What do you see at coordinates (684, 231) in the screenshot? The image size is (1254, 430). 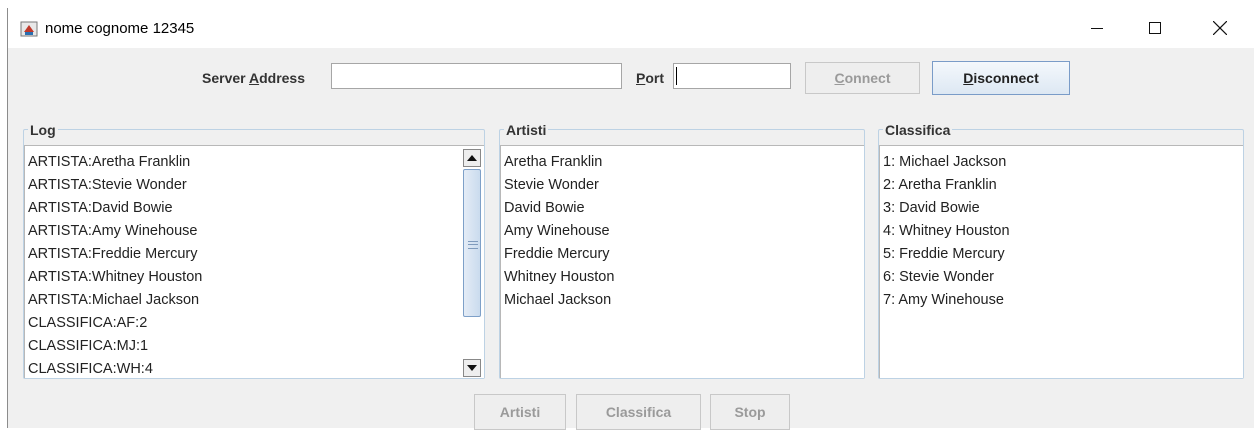 I see `artist-item: Amy Winehouse` at bounding box center [684, 231].